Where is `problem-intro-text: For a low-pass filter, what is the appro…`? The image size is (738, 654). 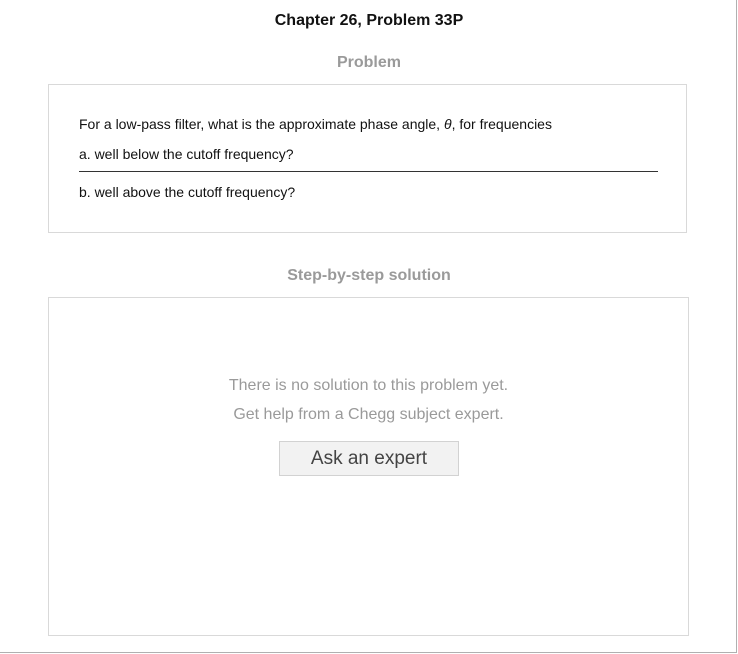
problem-intro-text: For a low-pass filter, what is the appro… is located at coordinates (261, 124).